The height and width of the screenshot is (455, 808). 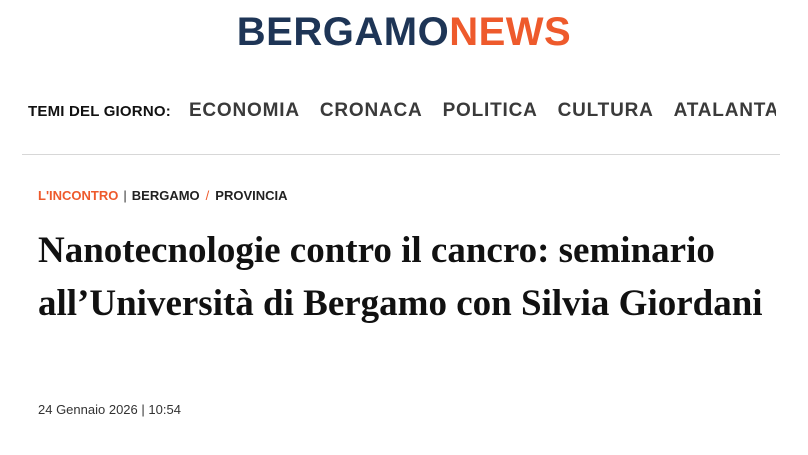 I want to click on article-dateline: 24 Gennaio 2026 | 10:54, so click(x=109, y=409).